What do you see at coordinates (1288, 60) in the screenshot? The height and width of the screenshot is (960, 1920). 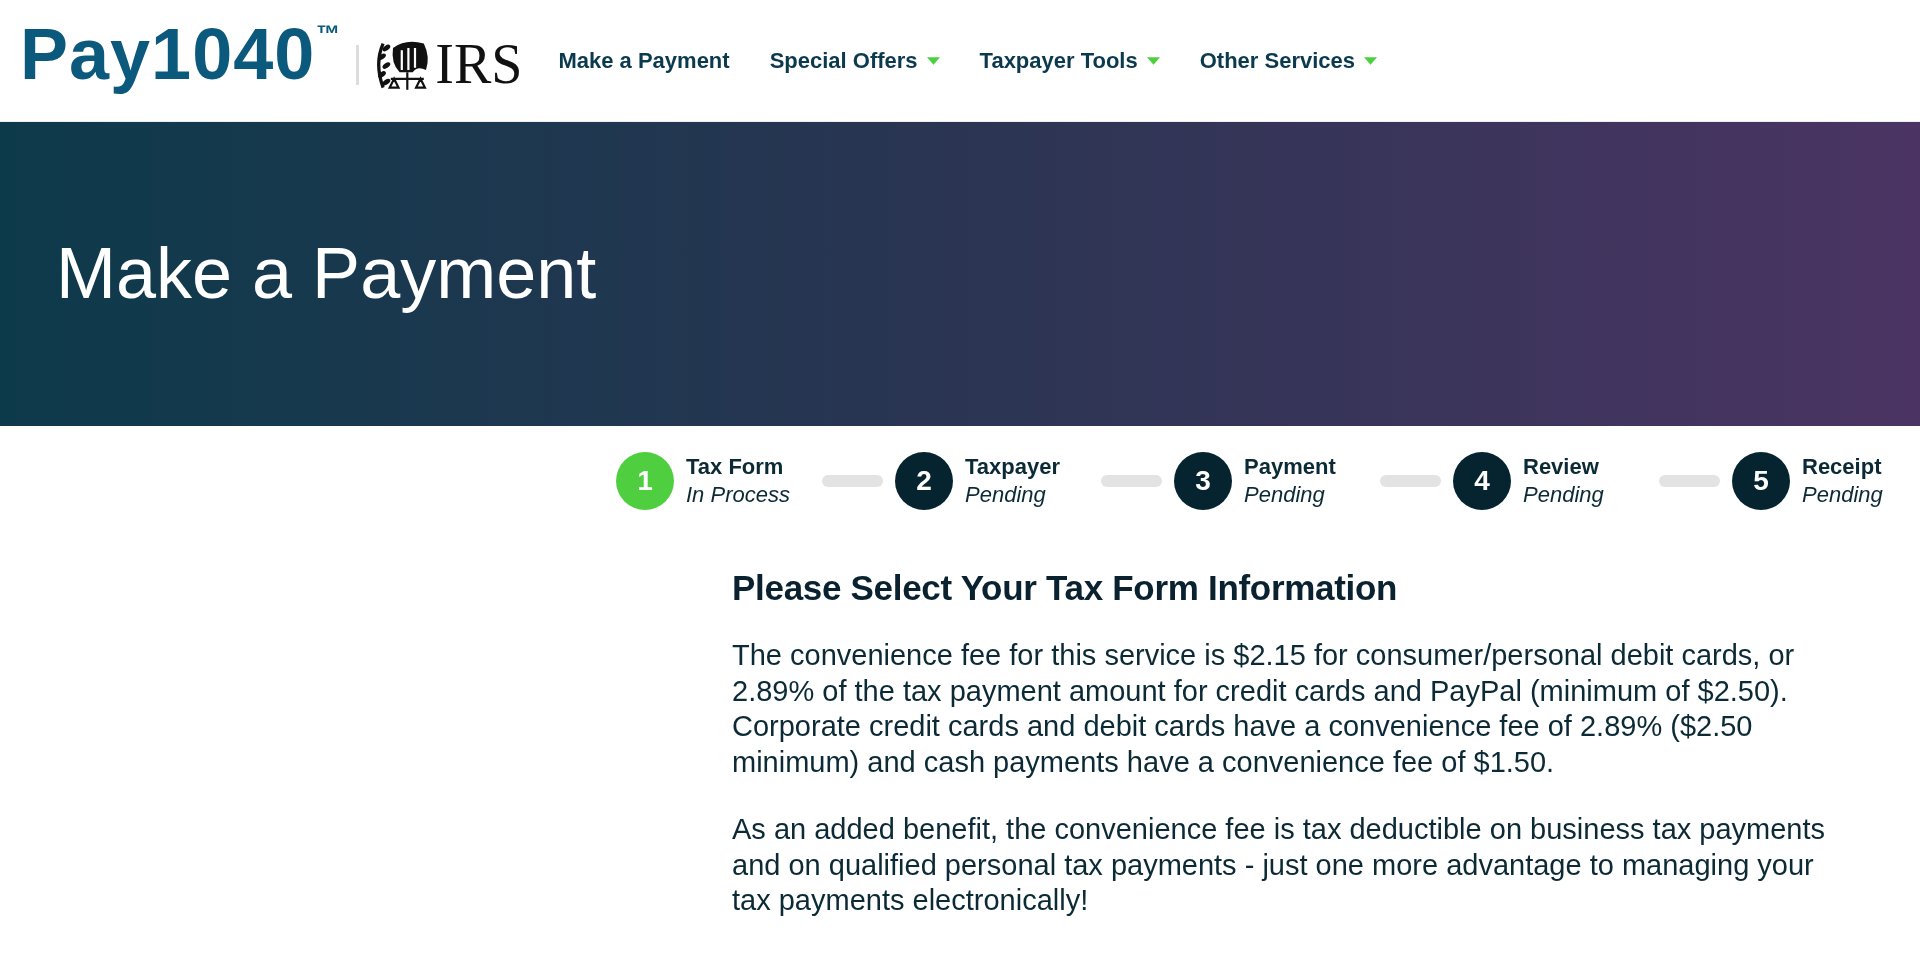 I see `nav-link: Other Services` at bounding box center [1288, 60].